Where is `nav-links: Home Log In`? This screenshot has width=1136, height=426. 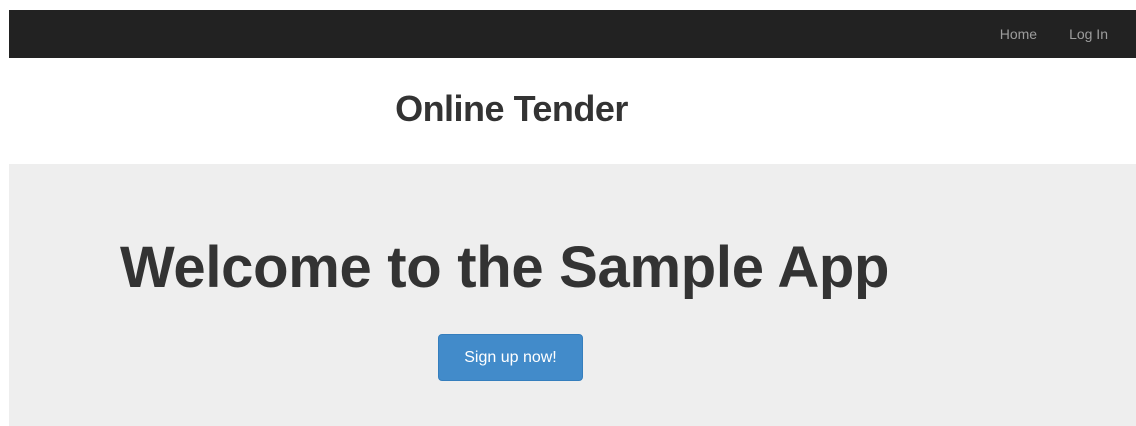 nav-links: Home Log In is located at coordinates (1038, 34).